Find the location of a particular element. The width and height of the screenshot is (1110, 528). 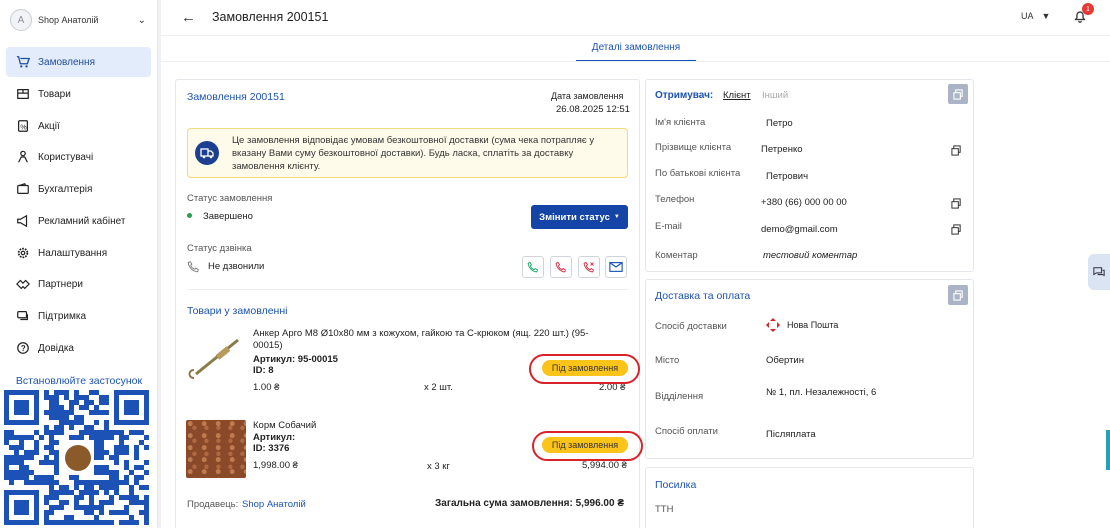

seller-label: Продавець: is located at coordinates (213, 504).